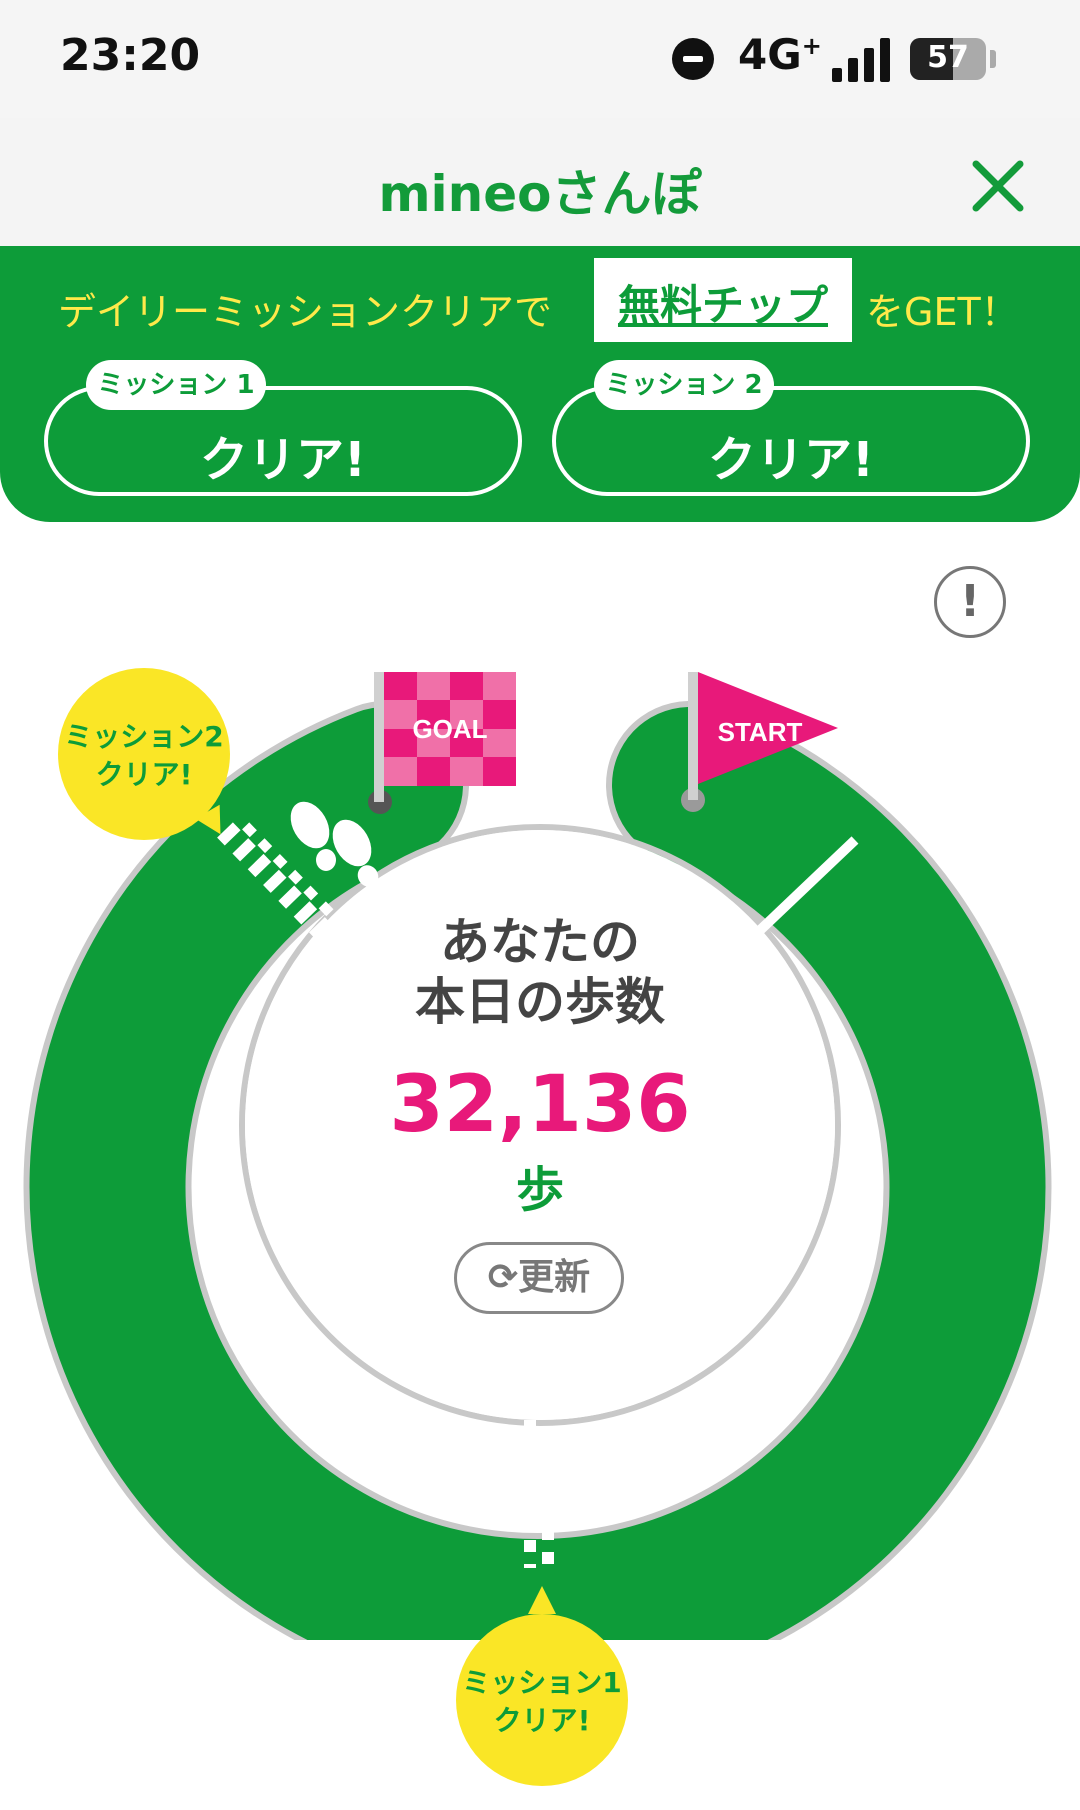  I want to click on do-not-disturb-icon, so click(693, 59).